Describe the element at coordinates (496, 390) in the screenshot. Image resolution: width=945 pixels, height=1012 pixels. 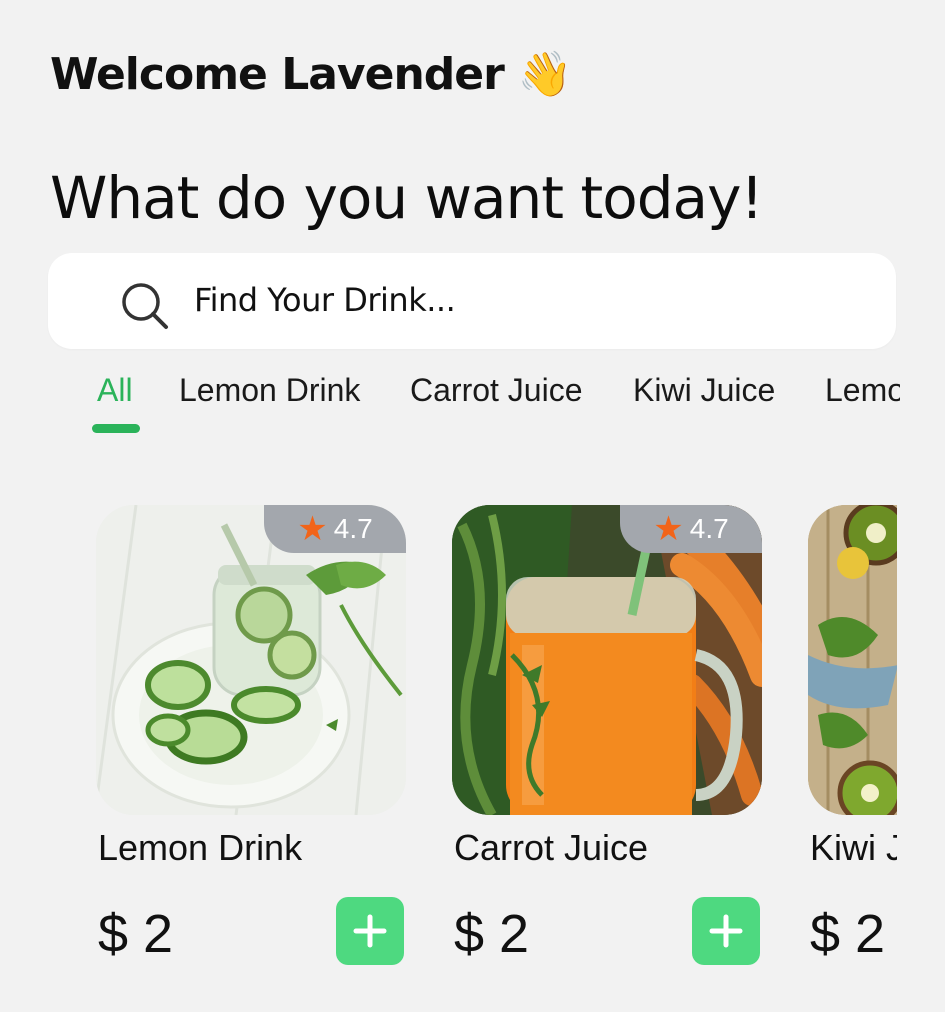
I see `tab-carrot-juice: Carrot Juice` at that location.